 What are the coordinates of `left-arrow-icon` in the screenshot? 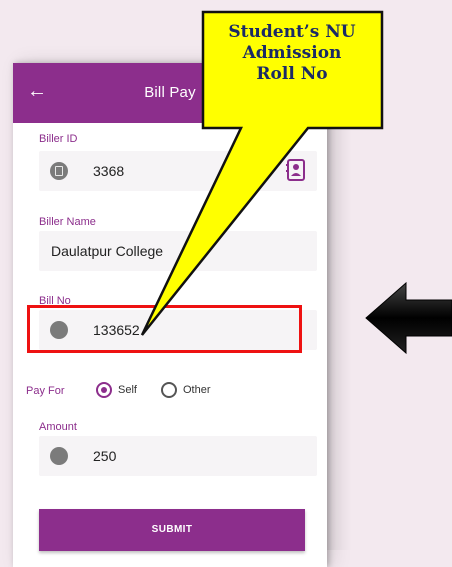 It's located at (408, 318).